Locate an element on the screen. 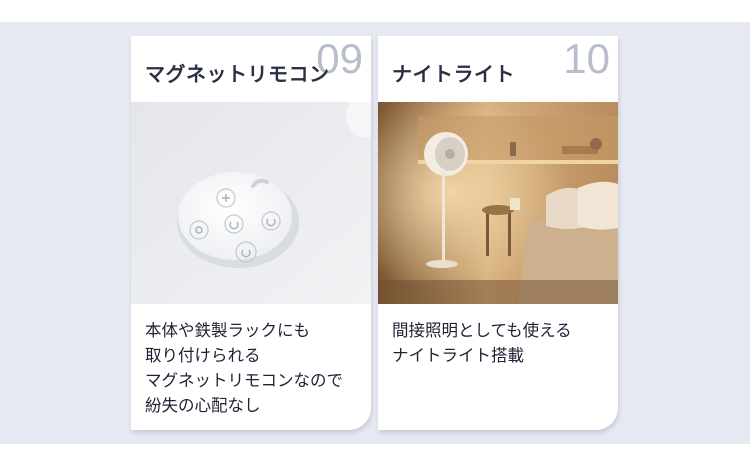 The image size is (750, 466). card-title: マグネットリモコン is located at coordinates (237, 74).